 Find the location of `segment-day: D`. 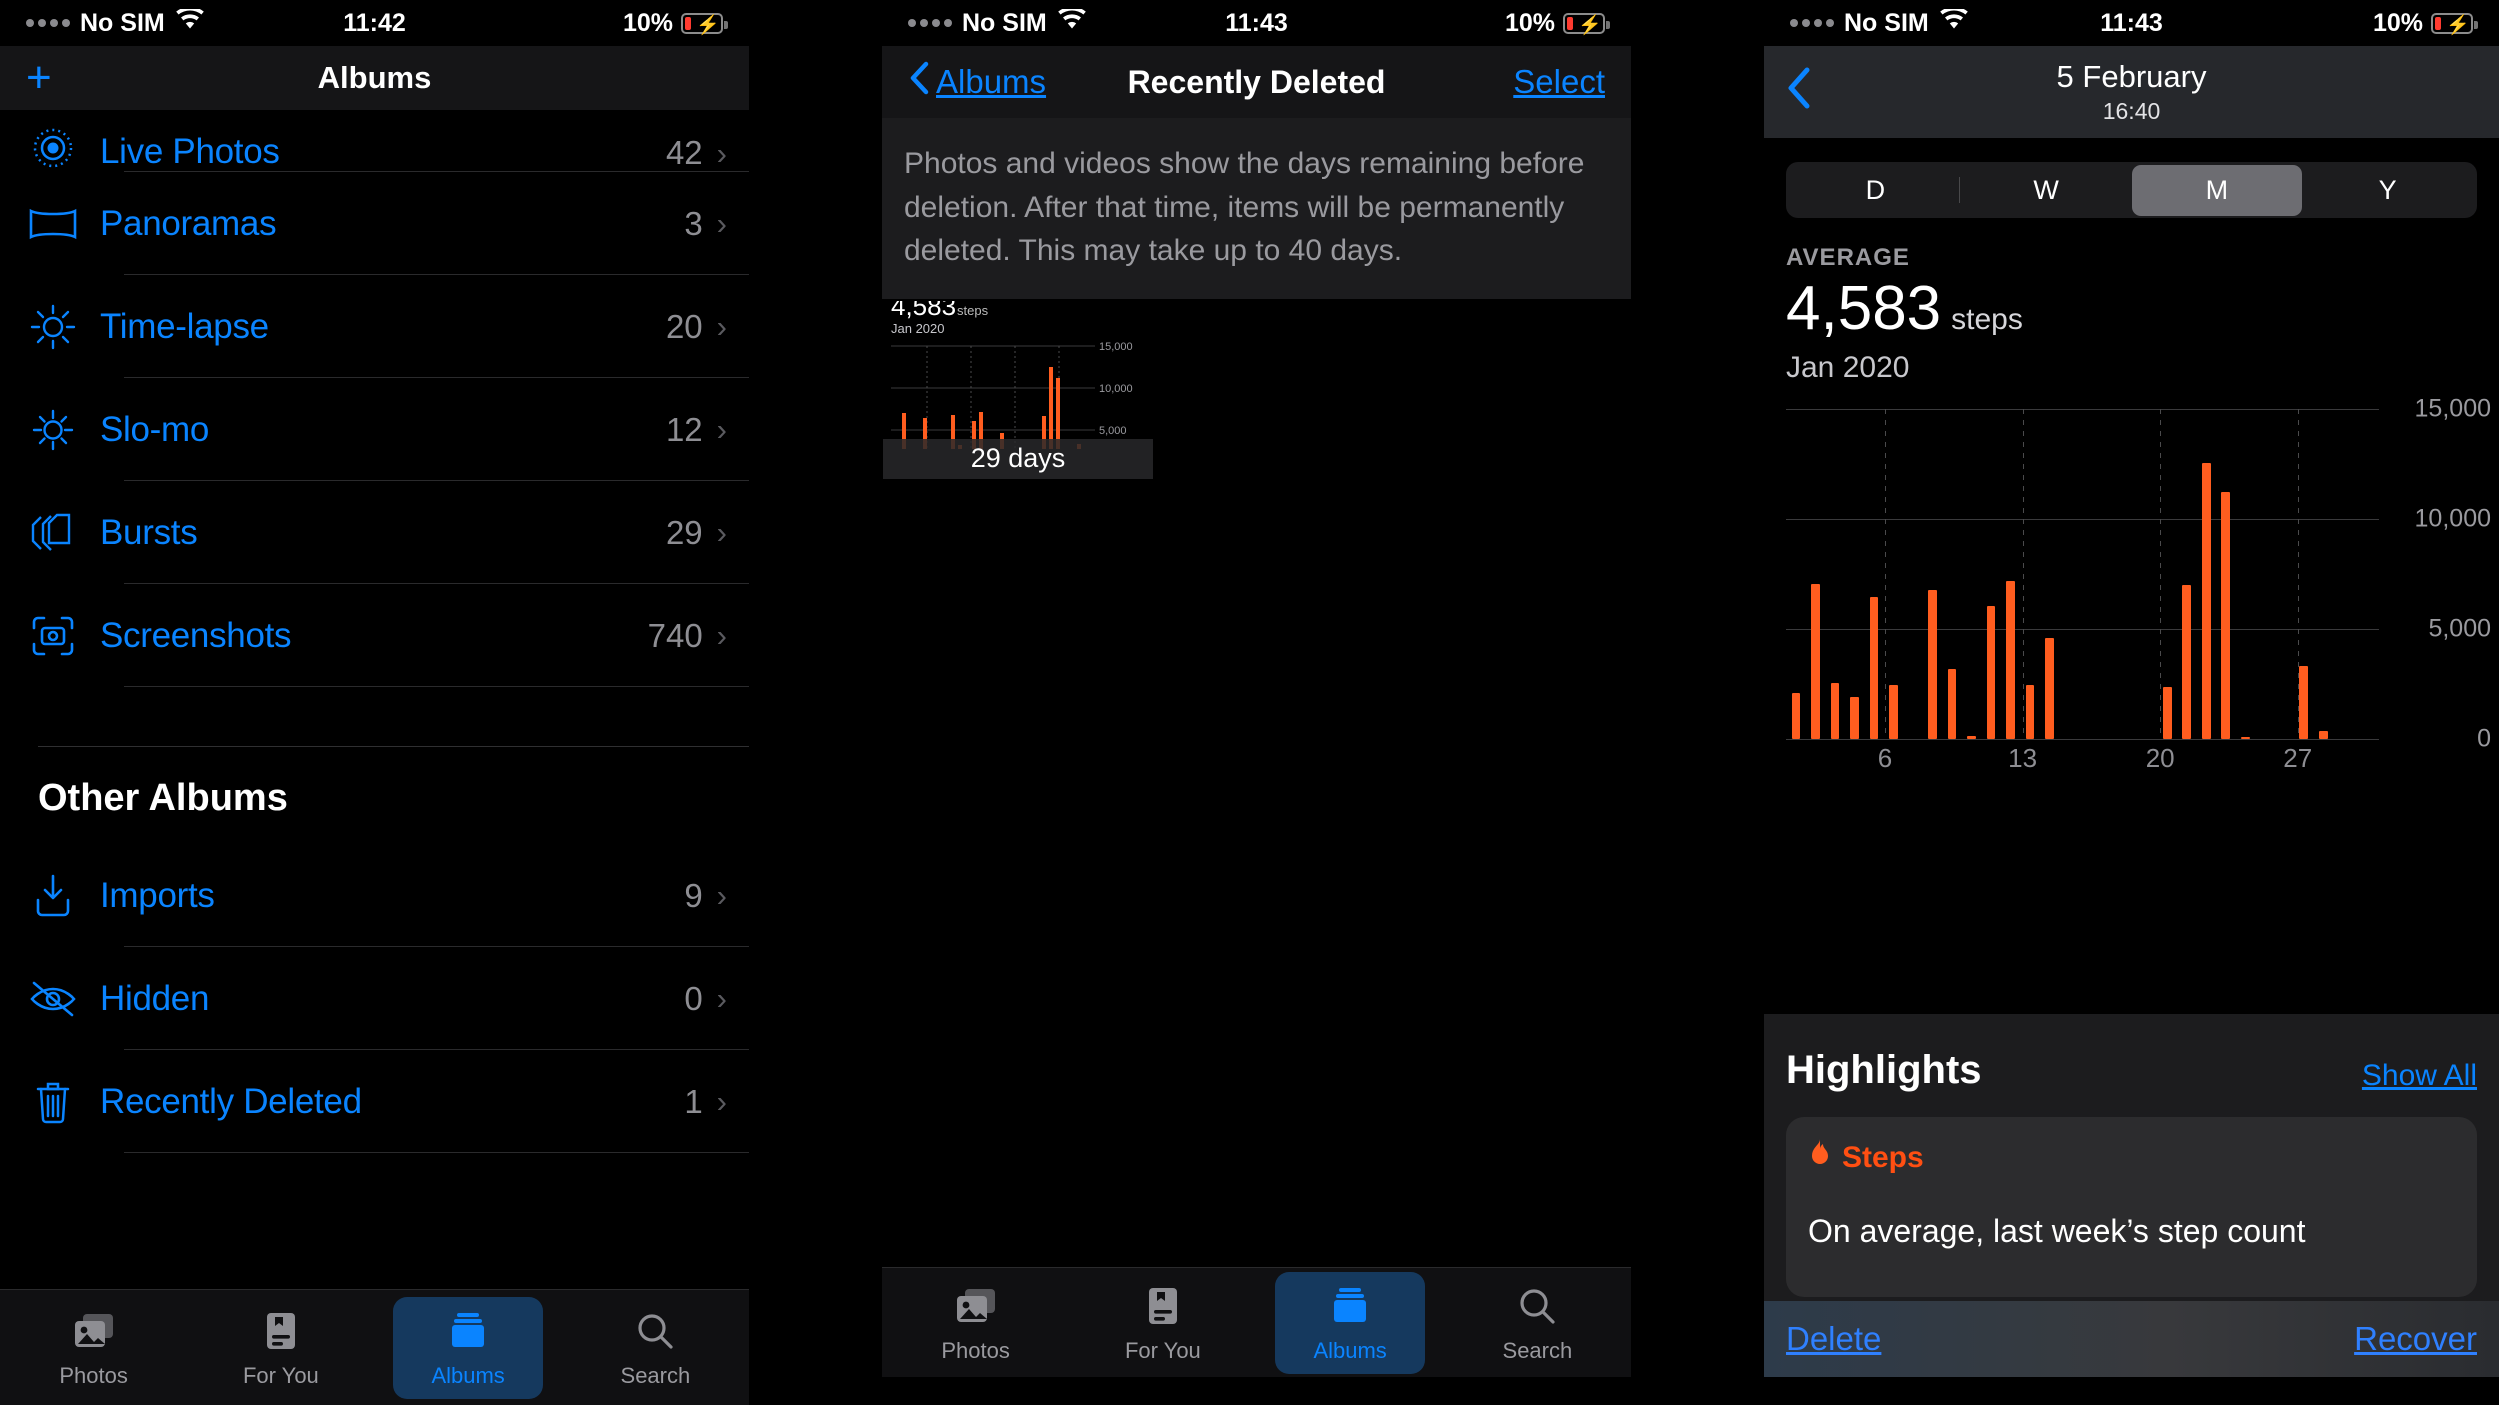

segment-day: D is located at coordinates (1875, 190).